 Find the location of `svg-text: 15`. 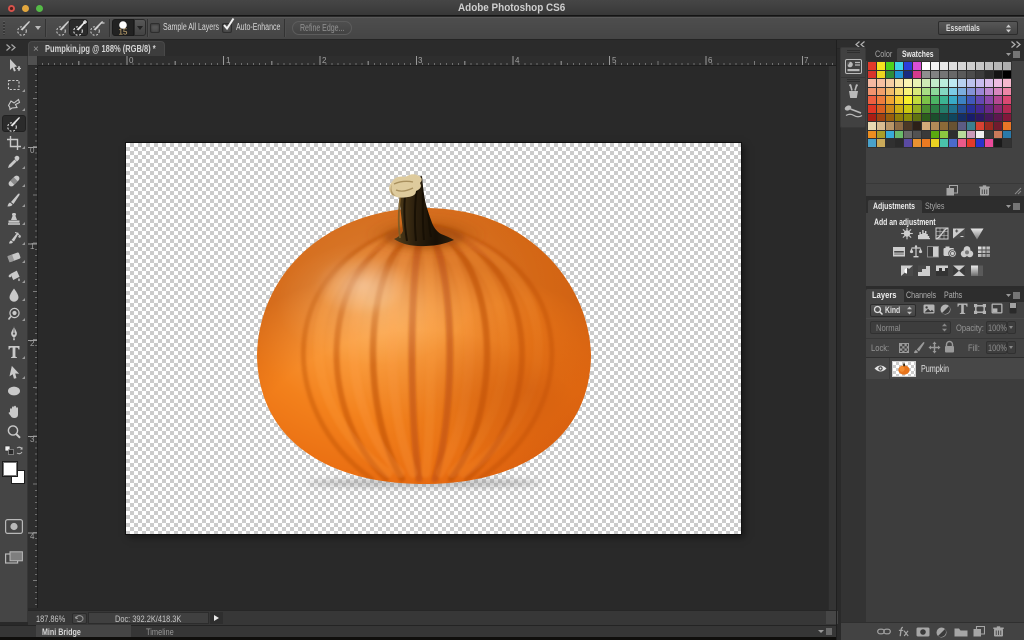

svg-text: 15 is located at coordinates (123, 32).